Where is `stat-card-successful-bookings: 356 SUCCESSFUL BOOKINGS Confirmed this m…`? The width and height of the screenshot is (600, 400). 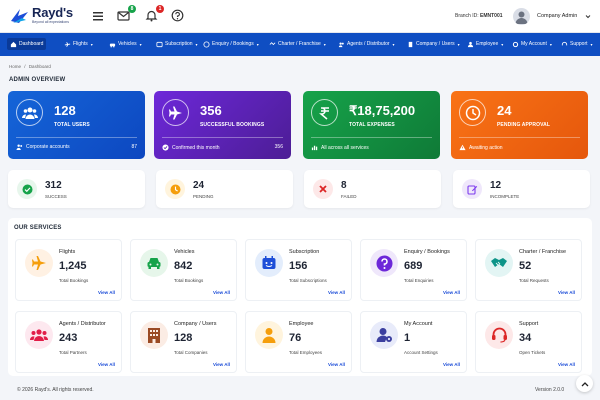
stat-card-successful-bookings: 356 SUCCESSFUL BOOKINGS Confirmed this m… is located at coordinates (222, 125).